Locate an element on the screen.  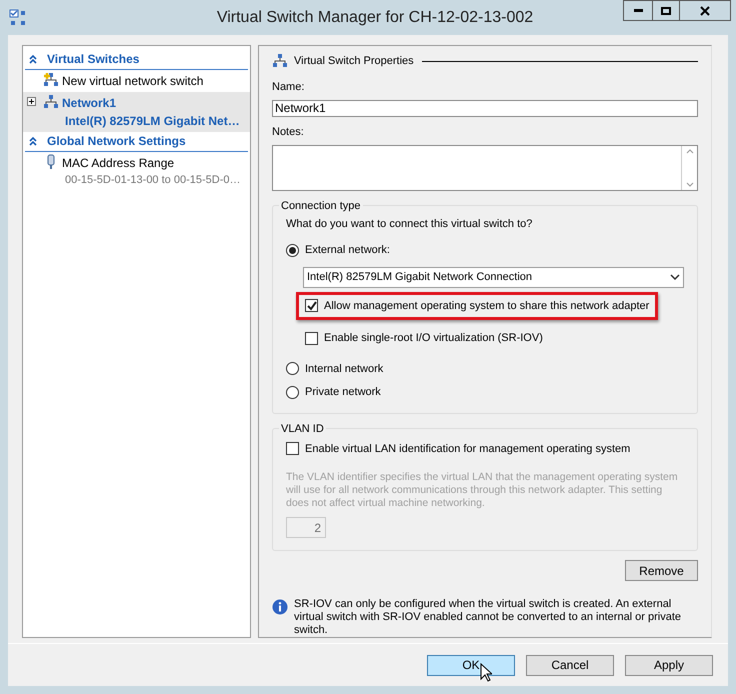
checkbox-option: Allow management operating system to share this network adapter is located at coordinates (477, 306).